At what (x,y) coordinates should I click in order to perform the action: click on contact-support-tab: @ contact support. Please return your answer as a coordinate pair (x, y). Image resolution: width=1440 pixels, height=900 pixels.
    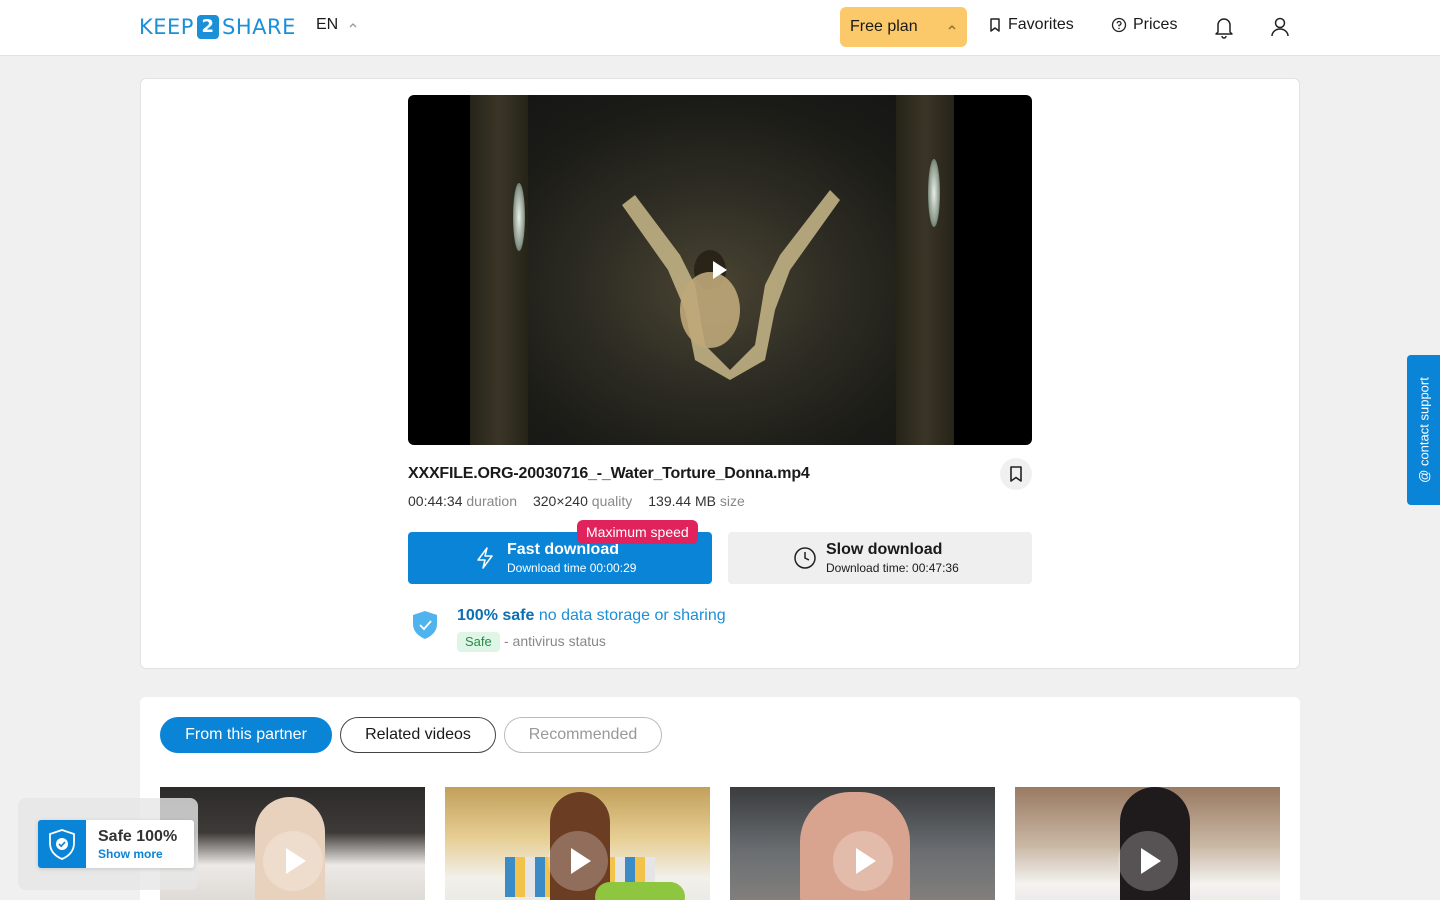
    Looking at the image, I should click on (1423, 430).